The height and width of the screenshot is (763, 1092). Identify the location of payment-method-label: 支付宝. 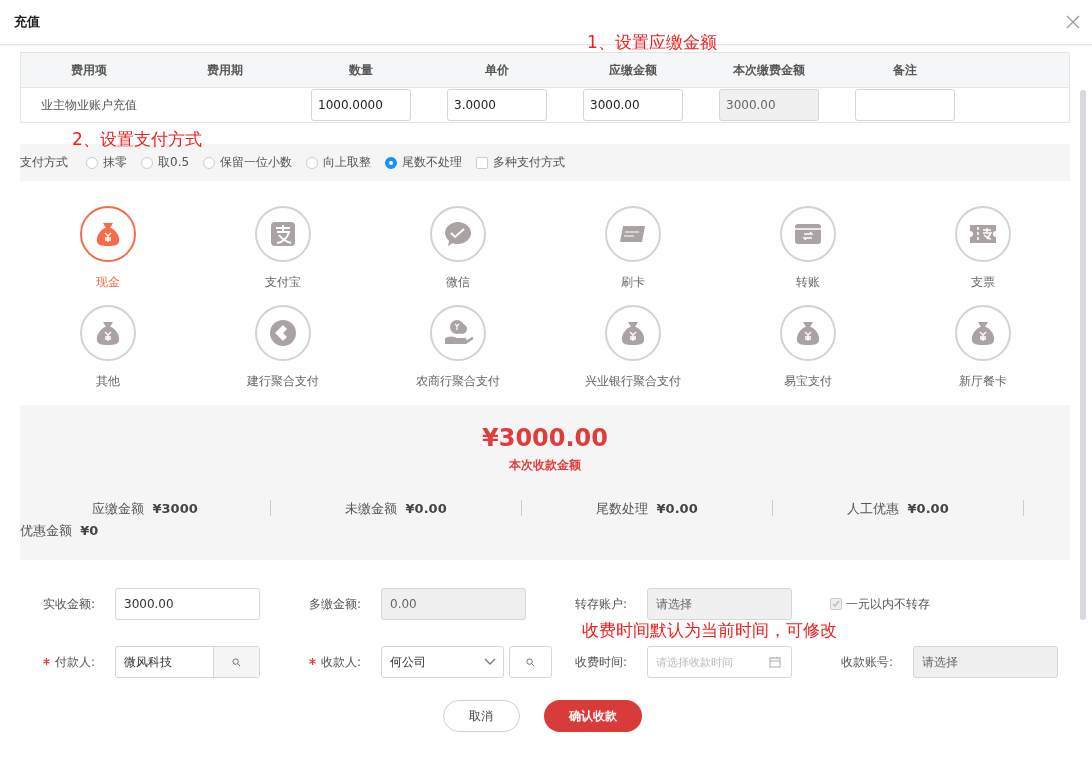
(282, 282).